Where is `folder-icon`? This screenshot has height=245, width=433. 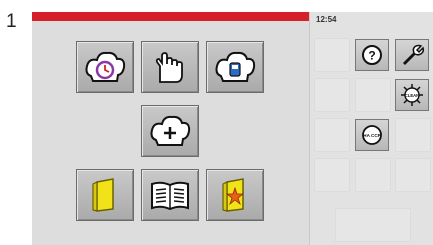 folder-icon is located at coordinates (103, 195).